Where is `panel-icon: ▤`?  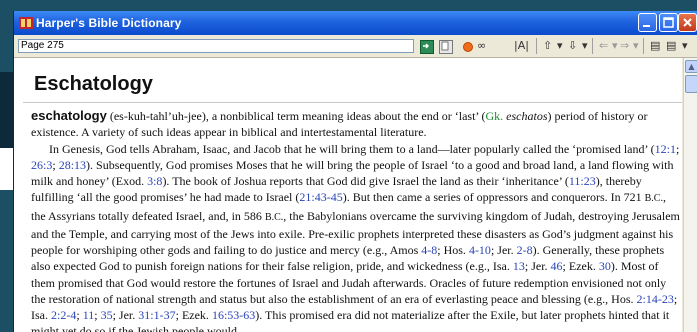
panel-icon: ▤ is located at coordinates (655, 46).